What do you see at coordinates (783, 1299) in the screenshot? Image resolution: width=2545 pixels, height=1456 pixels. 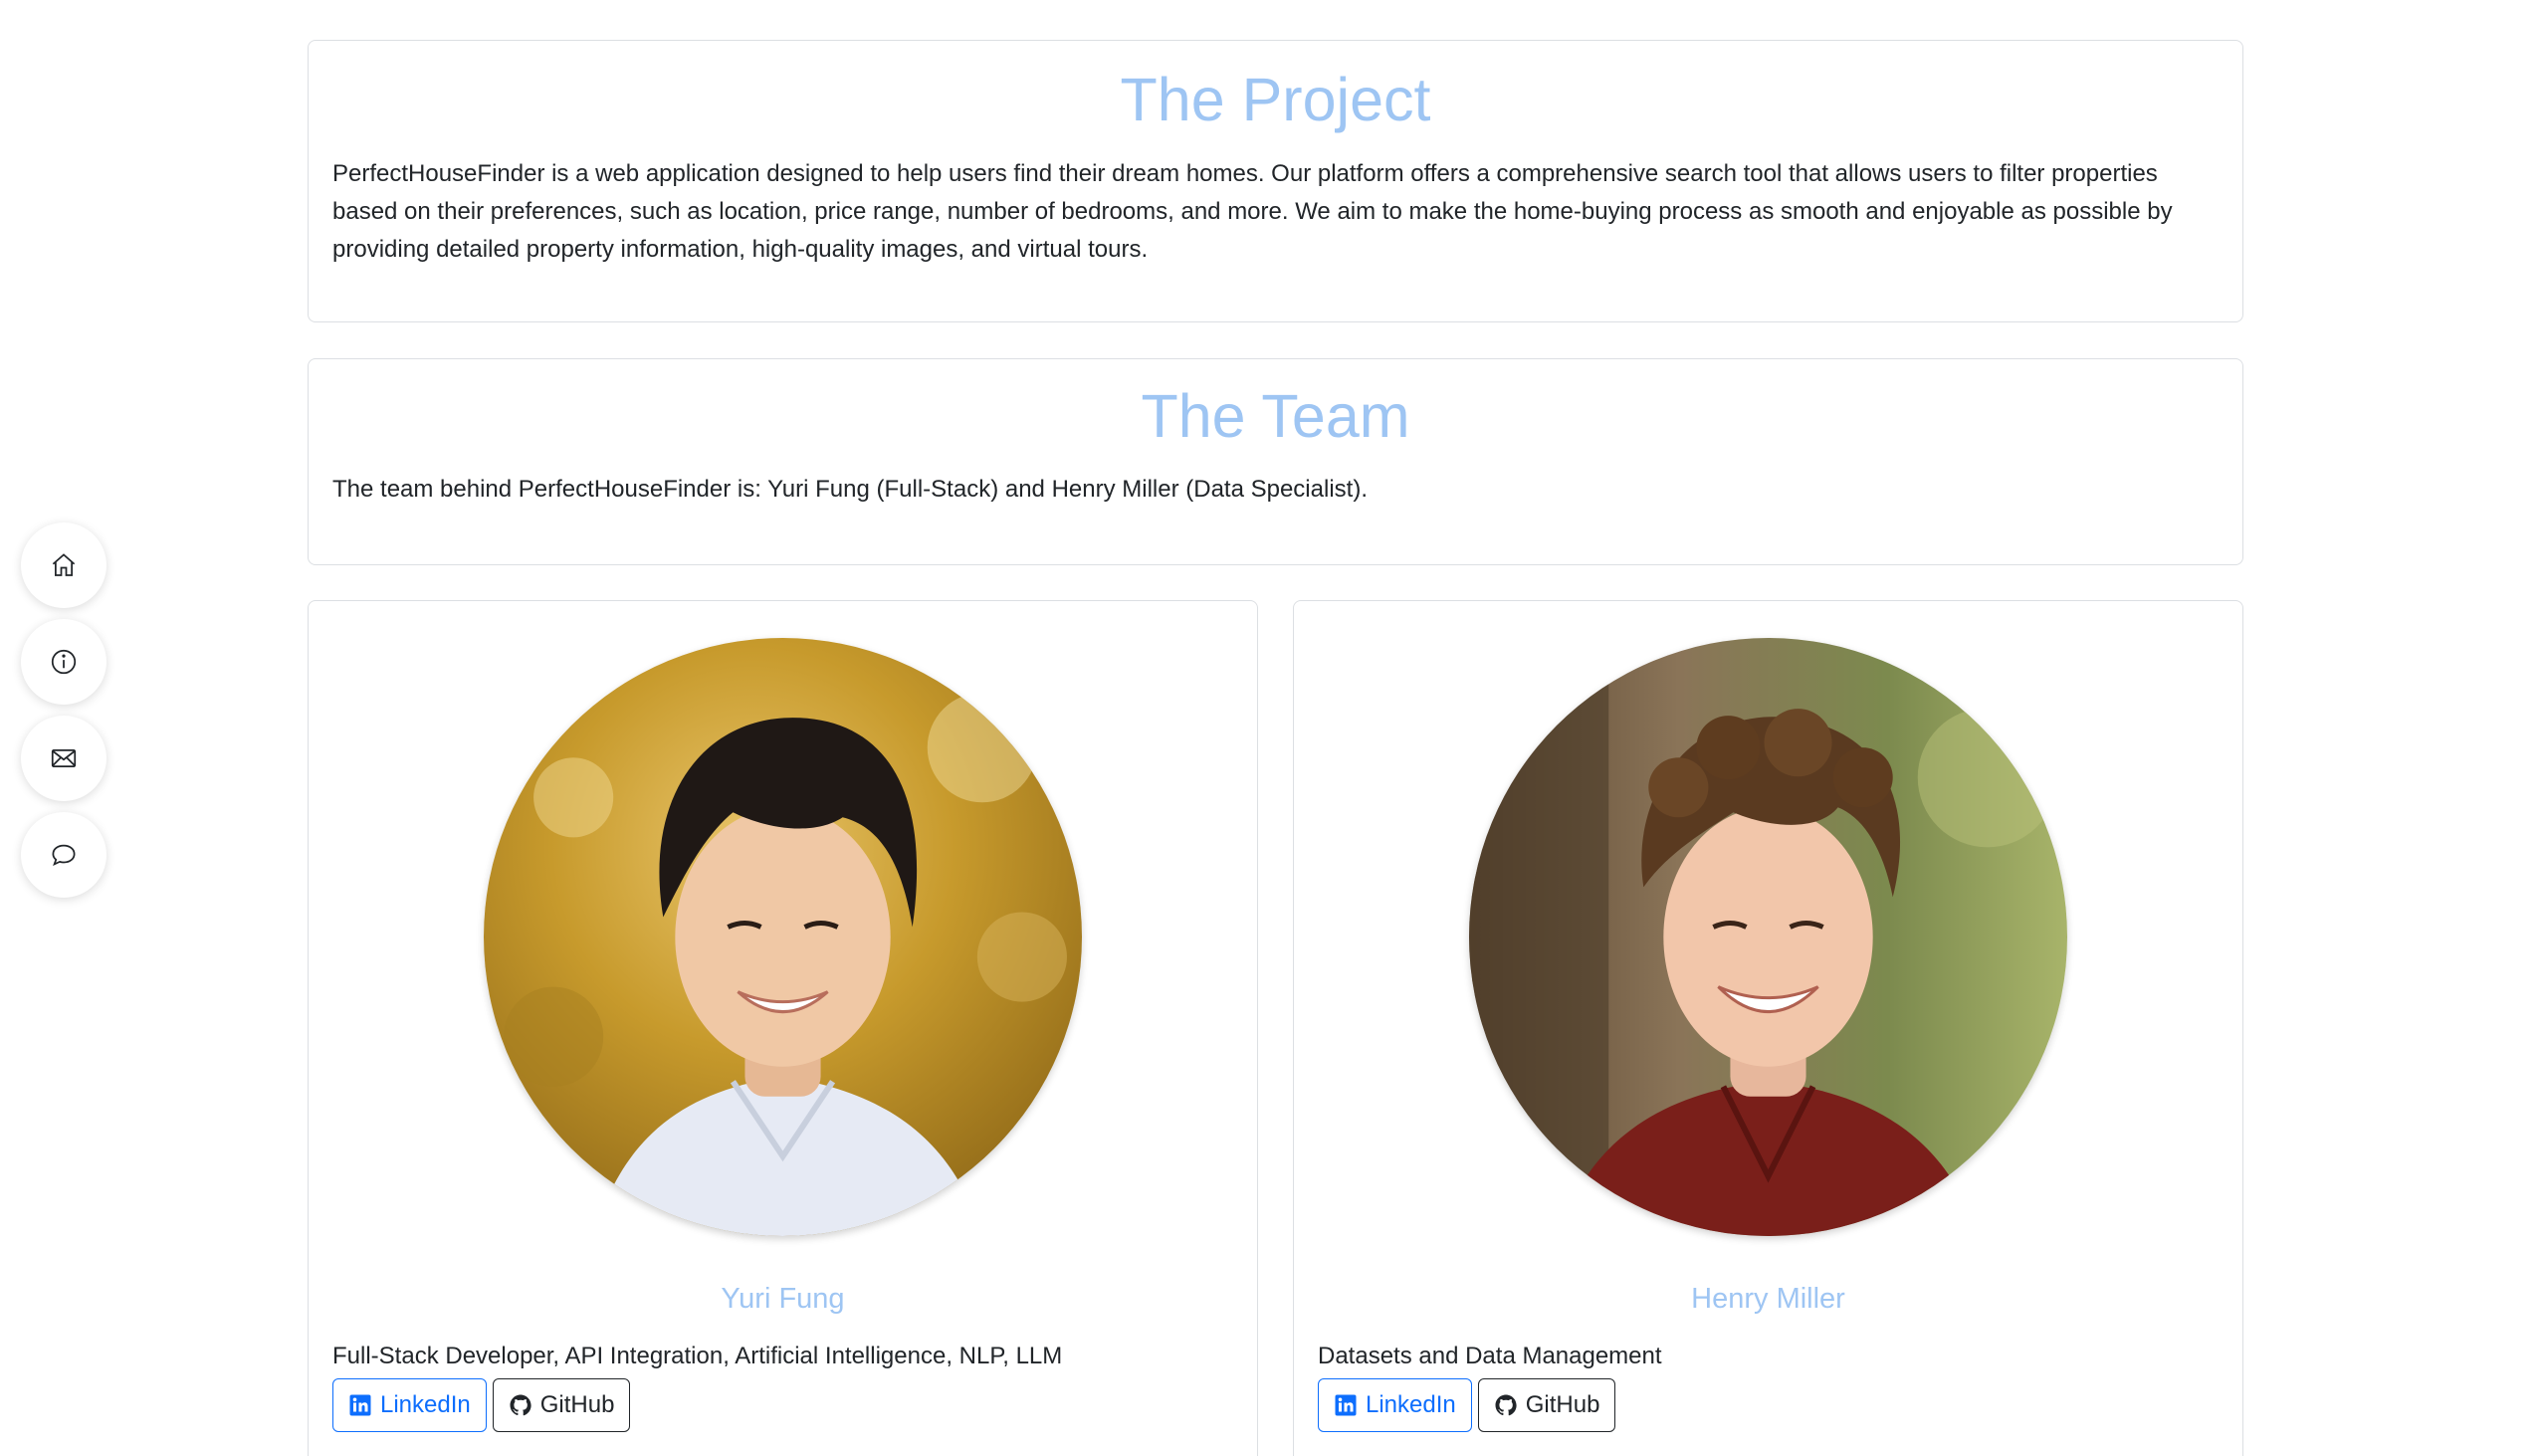 I see `member-name: Yuri Fung` at bounding box center [783, 1299].